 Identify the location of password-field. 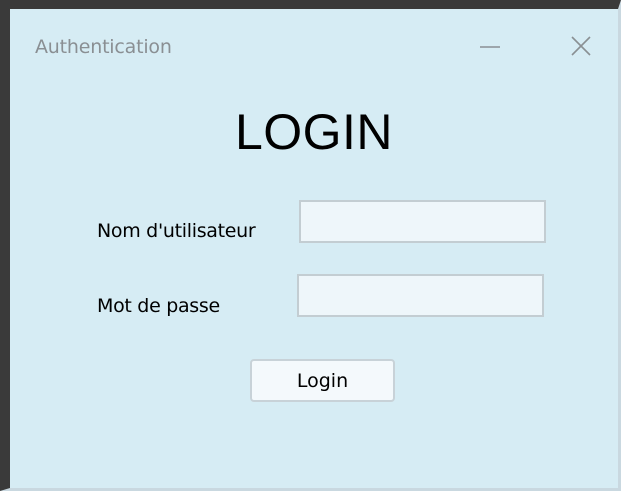
(420, 295).